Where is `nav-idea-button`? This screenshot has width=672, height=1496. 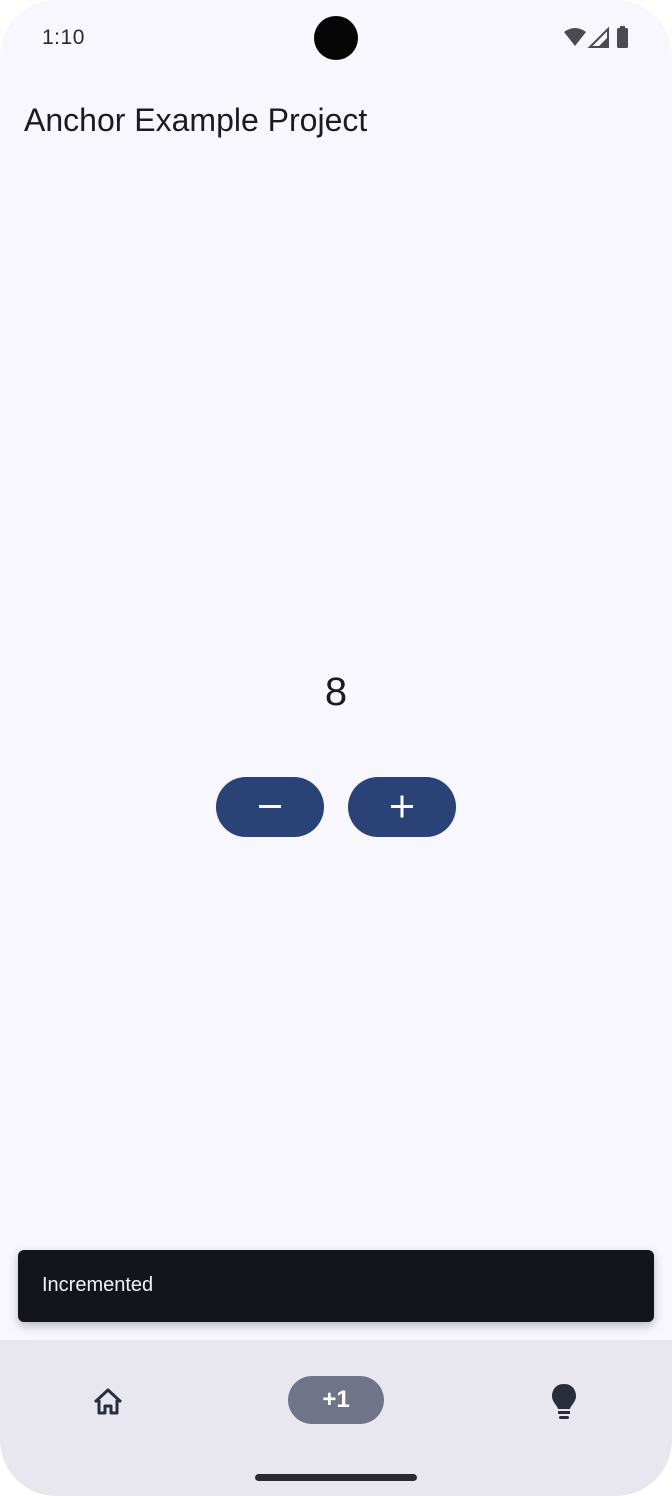 nav-idea-button is located at coordinates (564, 1402).